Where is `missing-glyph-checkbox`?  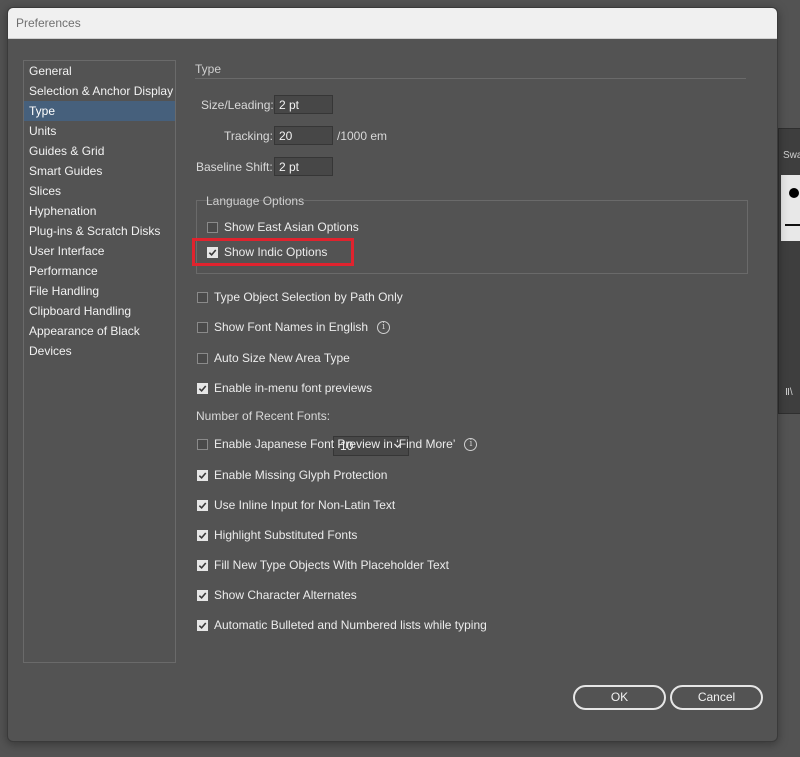
missing-glyph-checkbox is located at coordinates (202, 475).